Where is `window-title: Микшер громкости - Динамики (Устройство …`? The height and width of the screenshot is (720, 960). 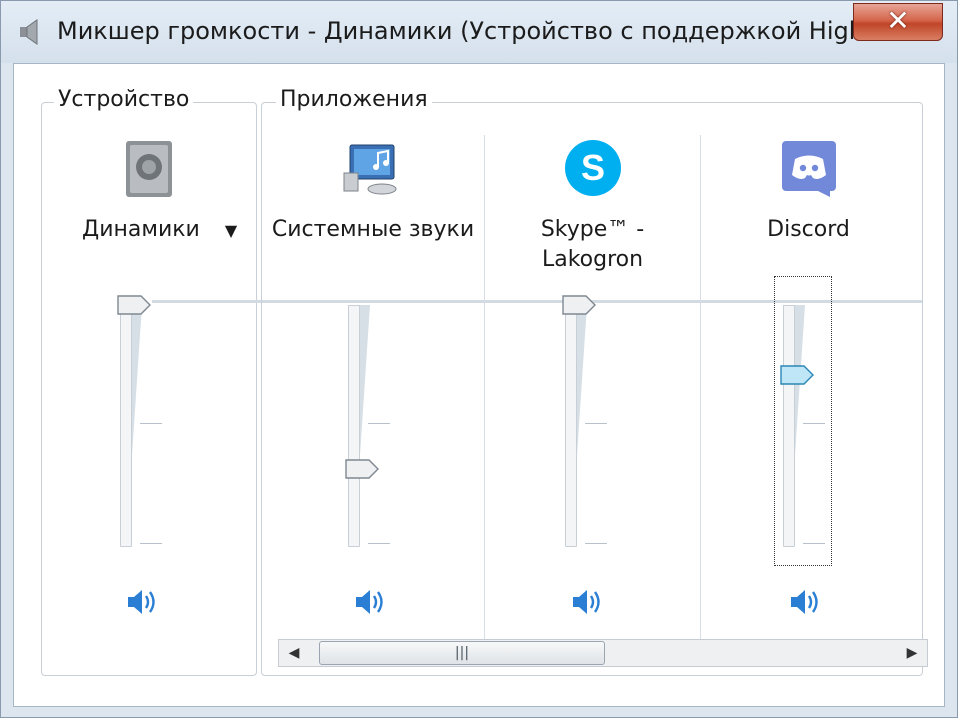 window-title: Микшер громкости - Динамики (Устройство … is located at coordinates (457, 31).